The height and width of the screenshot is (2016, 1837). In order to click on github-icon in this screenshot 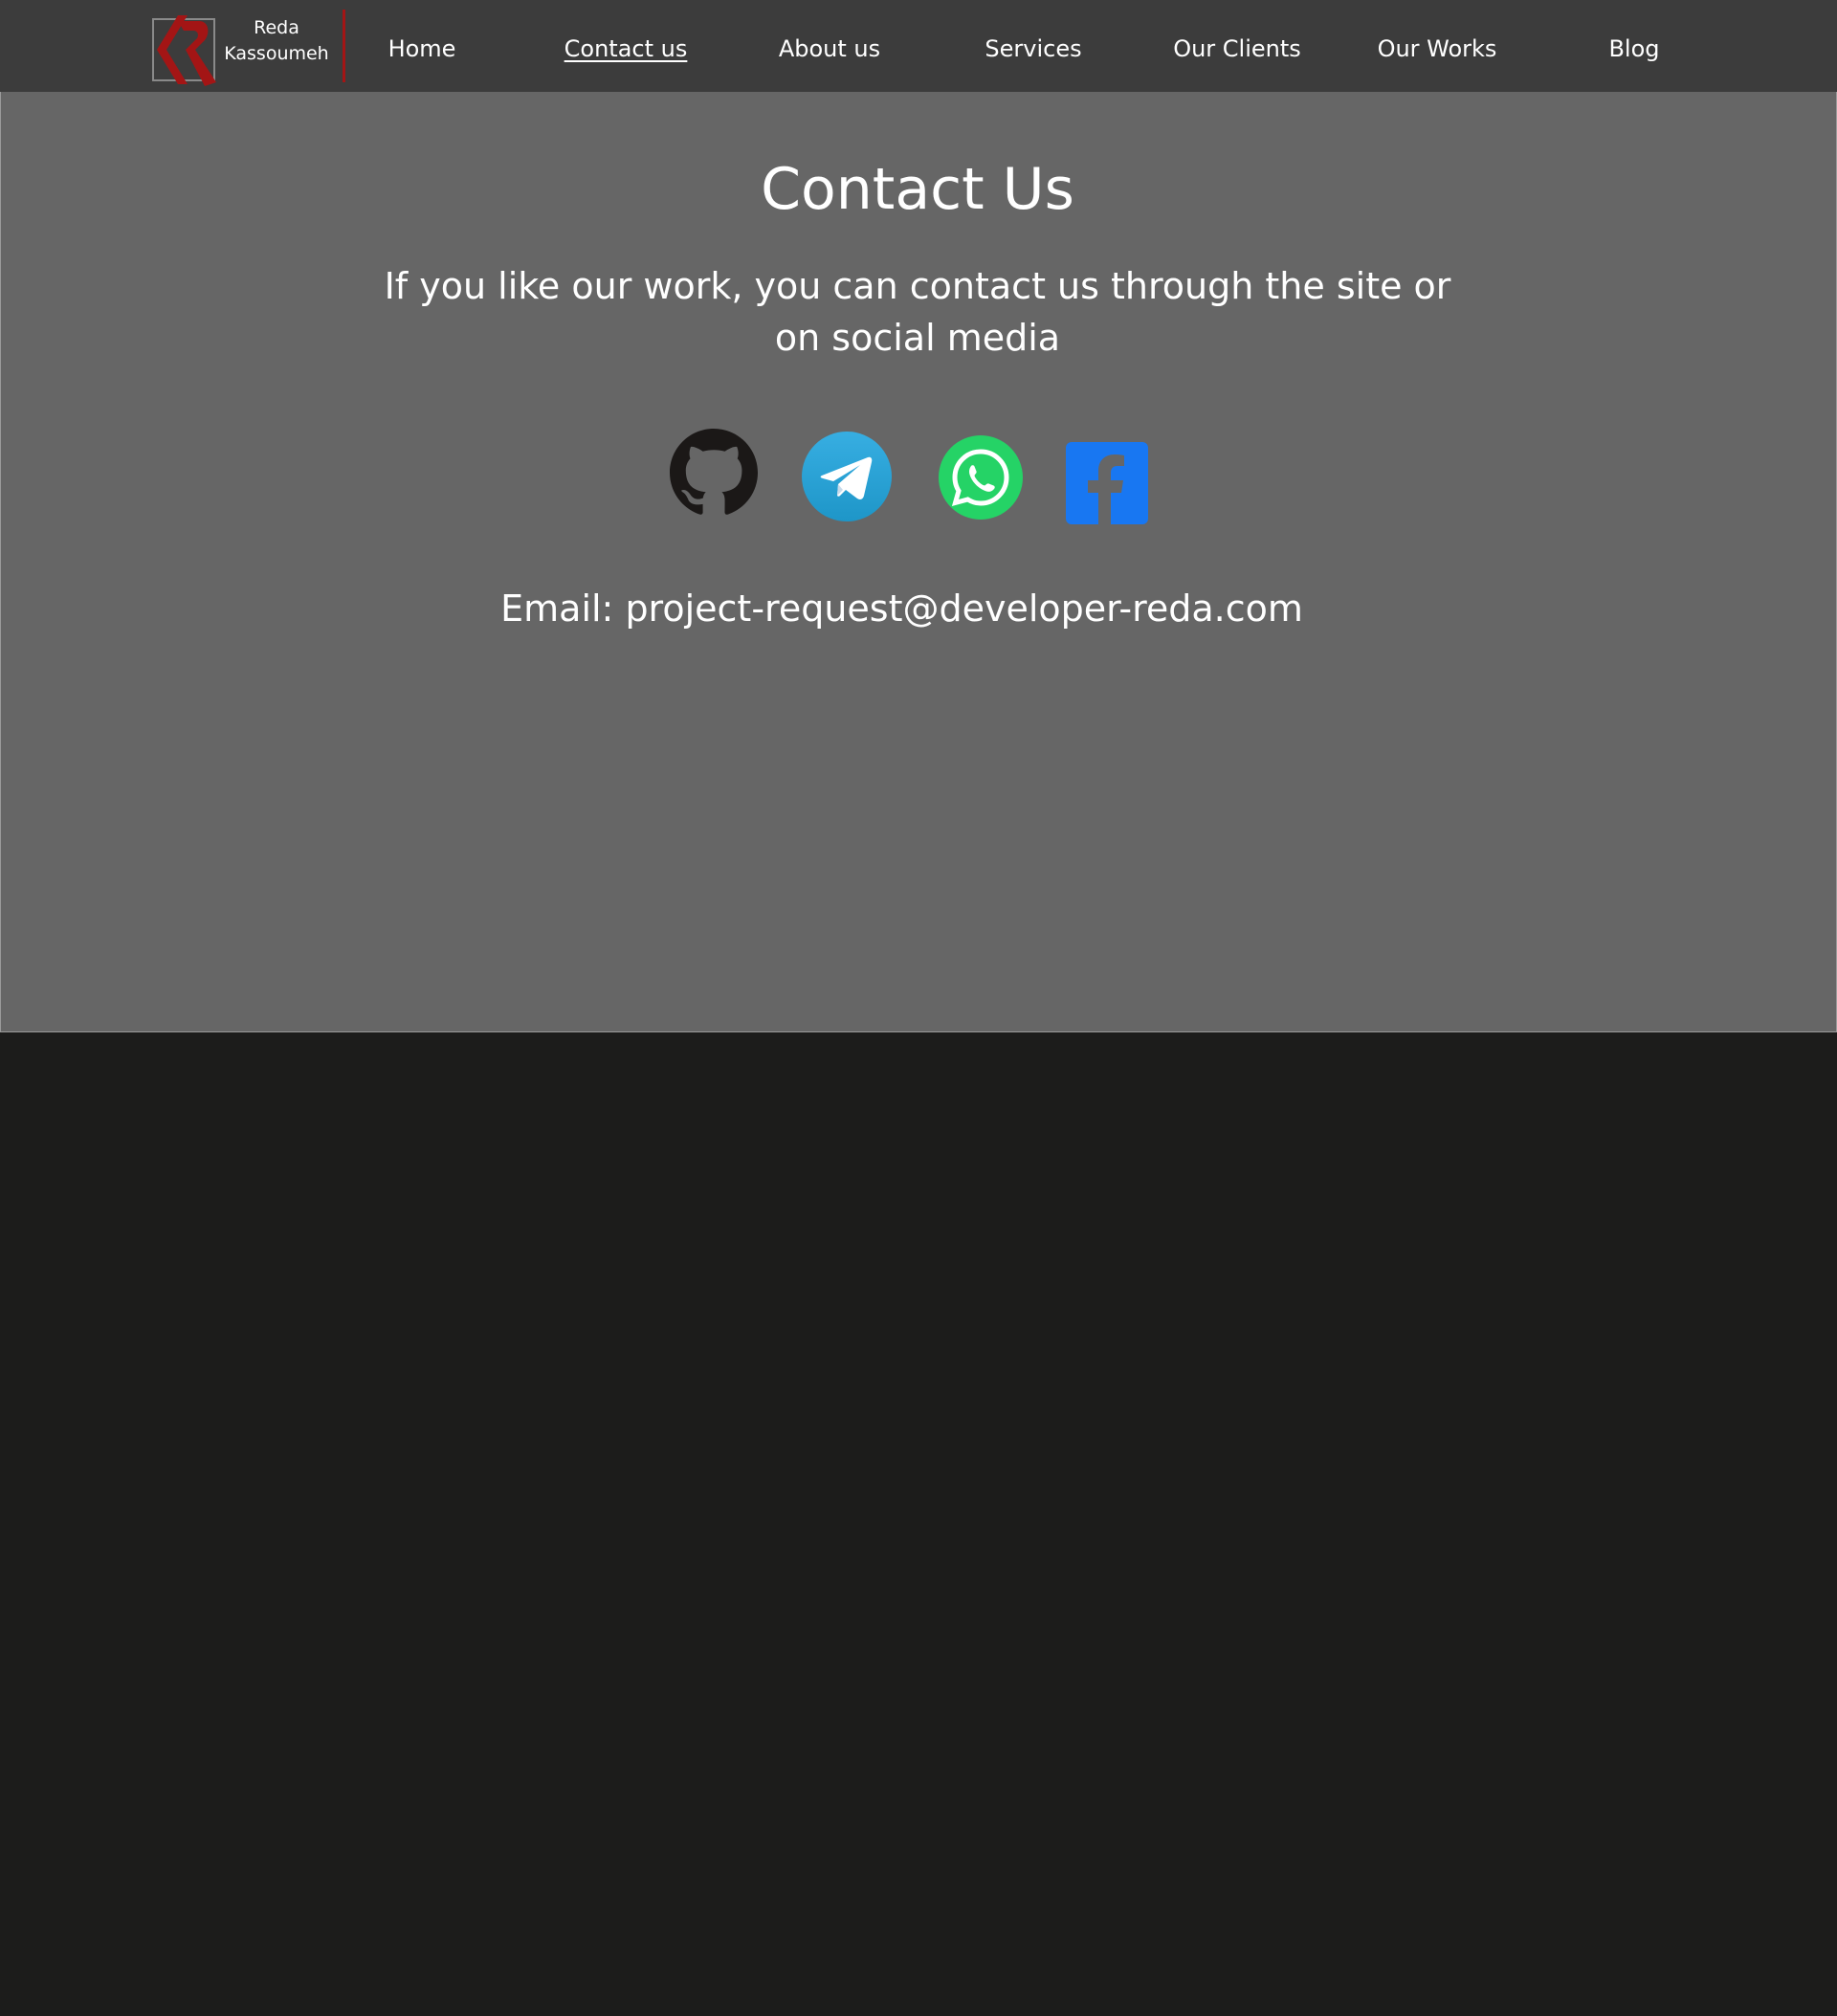, I will do `click(714, 473)`.